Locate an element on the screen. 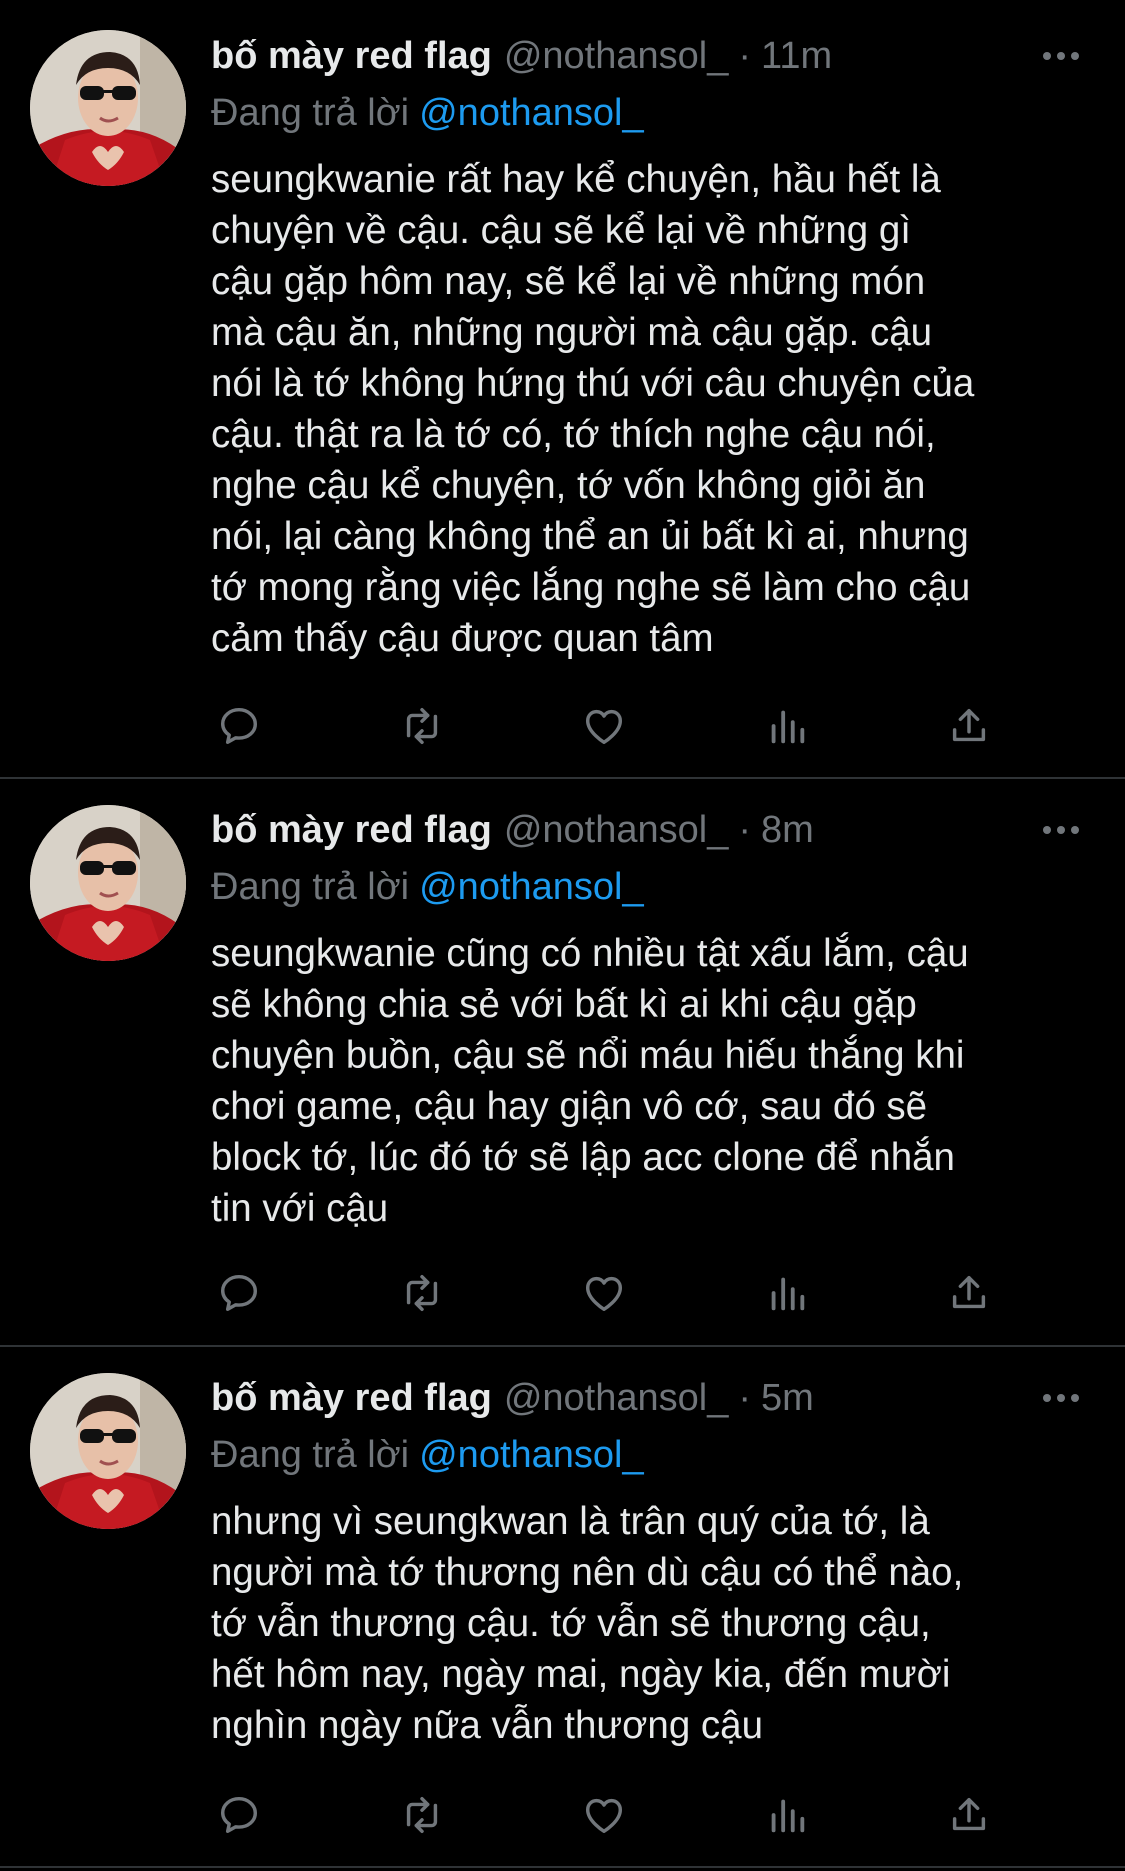 The image size is (1125, 1871). tweet-header: bố mày red flag @nothansol_ · 5m is located at coordinates (653, 1398).